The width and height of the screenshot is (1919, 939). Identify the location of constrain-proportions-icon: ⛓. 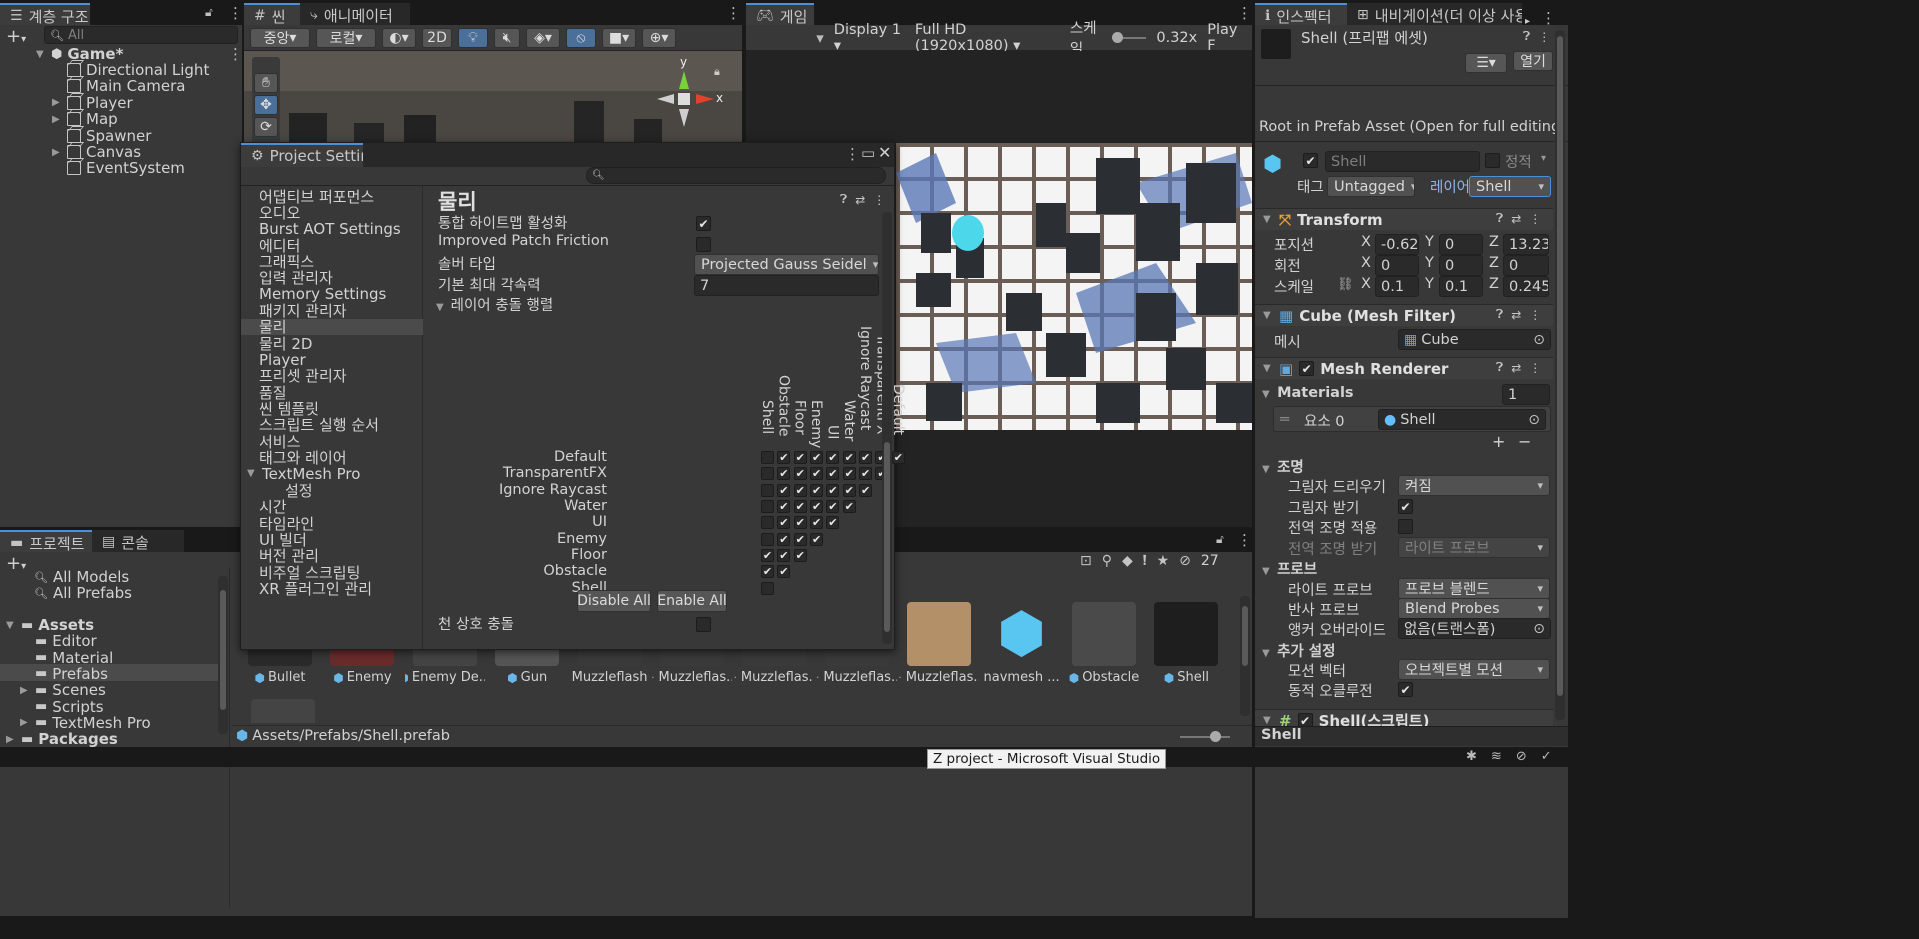
(1345, 284).